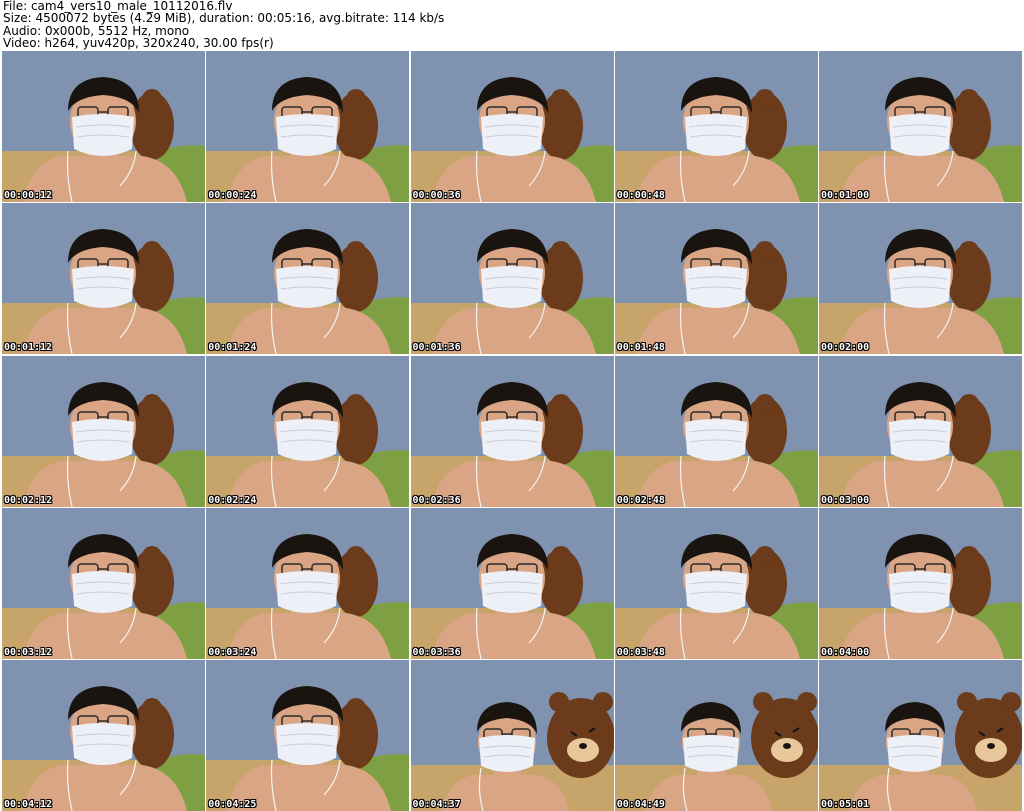 This screenshot has width=1024, height=811. What do you see at coordinates (845, 652) in the screenshot?
I see `frame-timestamp: 00:04:00` at bounding box center [845, 652].